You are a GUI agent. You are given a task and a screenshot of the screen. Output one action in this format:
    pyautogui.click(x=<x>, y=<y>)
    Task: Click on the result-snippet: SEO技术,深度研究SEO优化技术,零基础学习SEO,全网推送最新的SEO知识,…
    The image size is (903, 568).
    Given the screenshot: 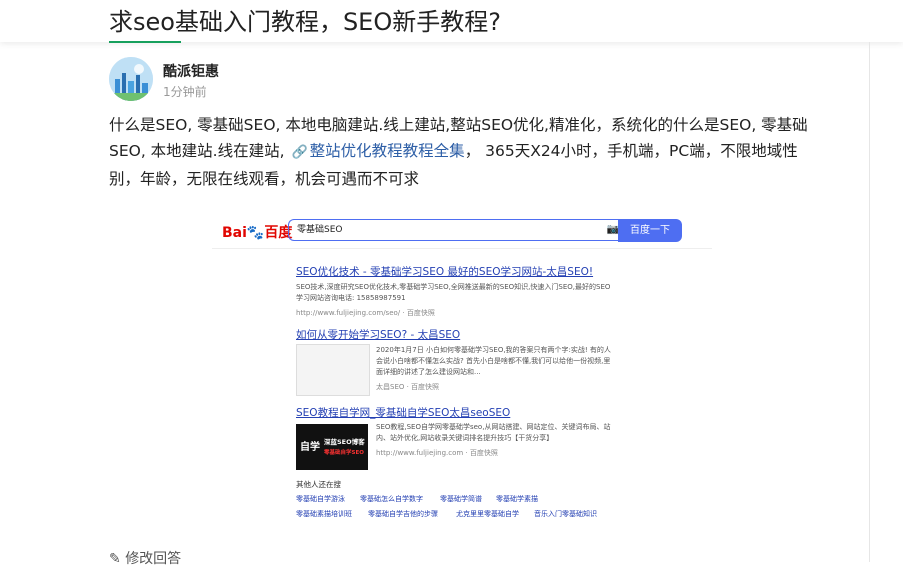 What is the action you would take?
    pyautogui.click(x=453, y=292)
    